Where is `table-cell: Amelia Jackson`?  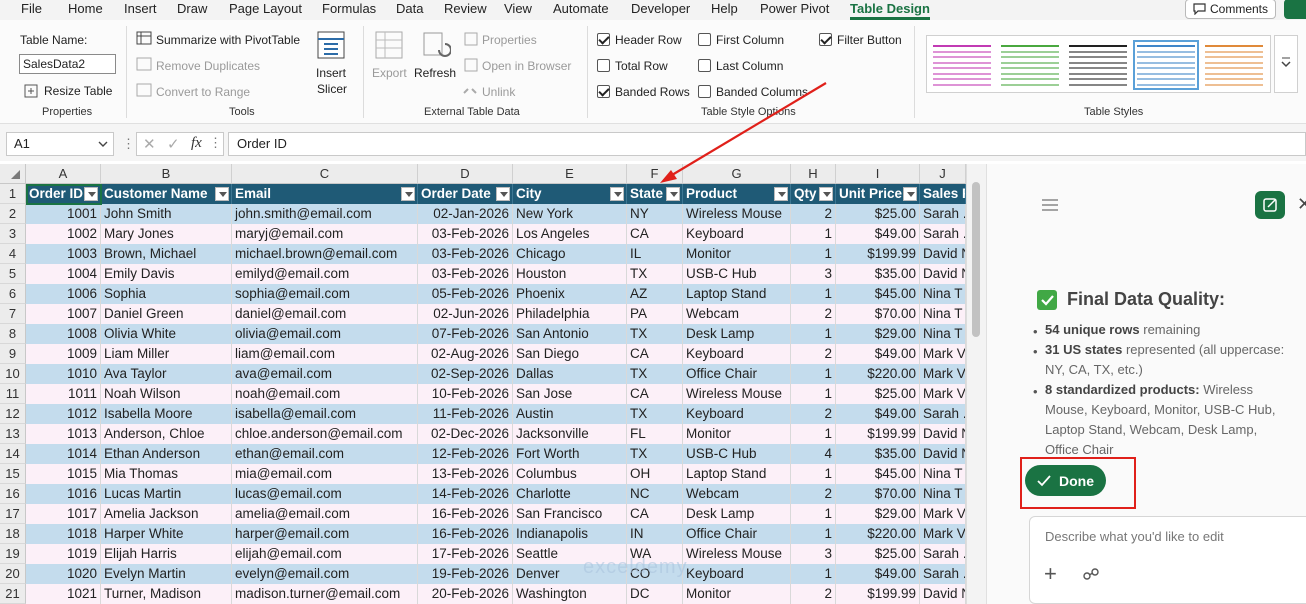
table-cell: Amelia Jackson is located at coordinates (166, 514).